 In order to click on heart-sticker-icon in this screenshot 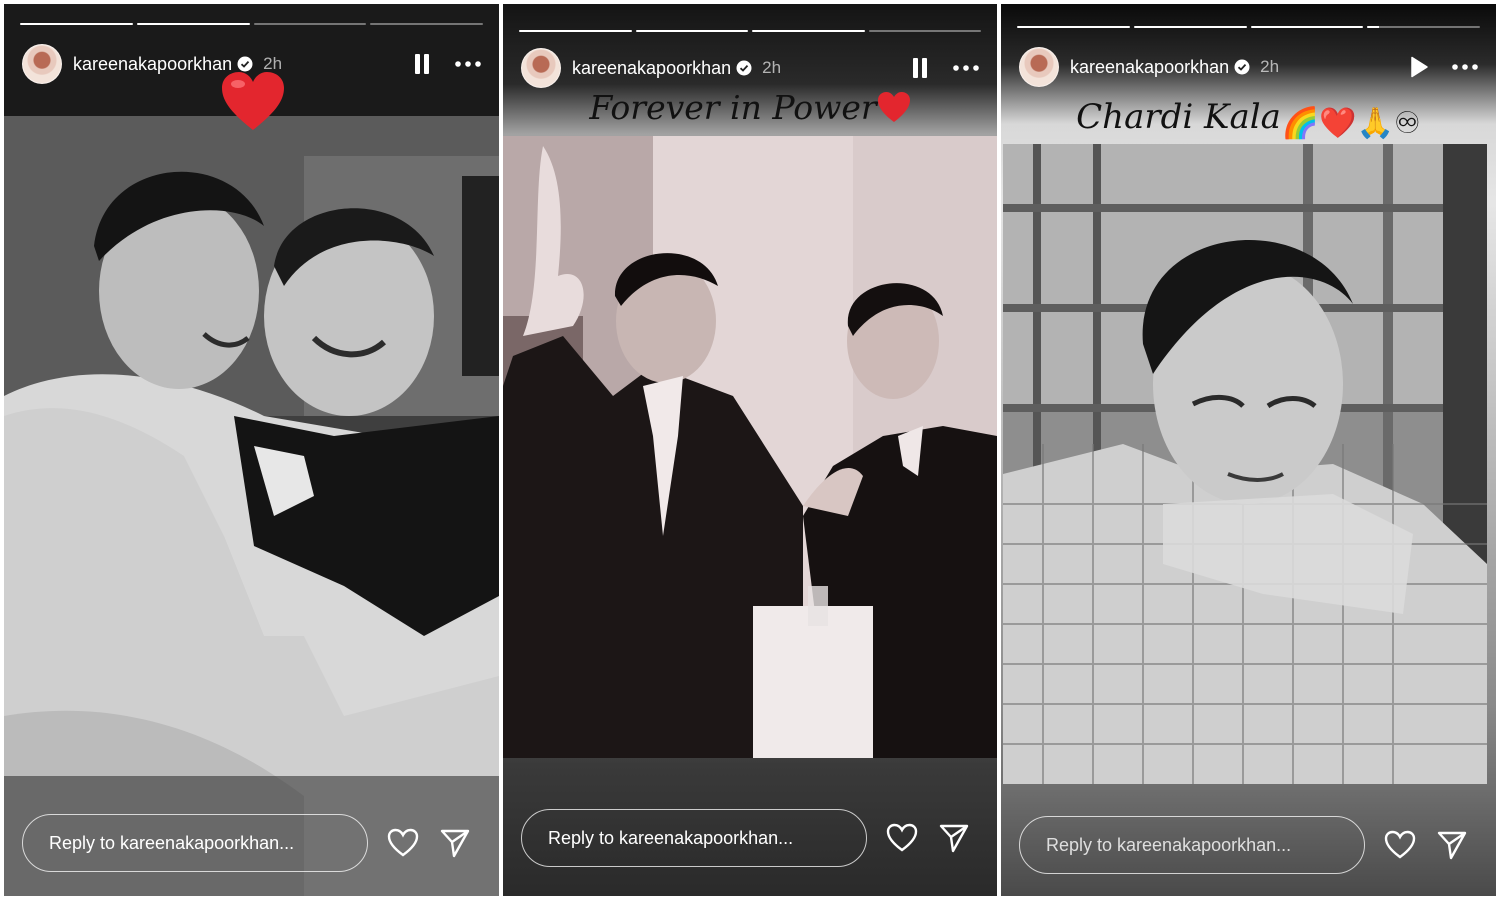, I will do `click(253, 101)`.